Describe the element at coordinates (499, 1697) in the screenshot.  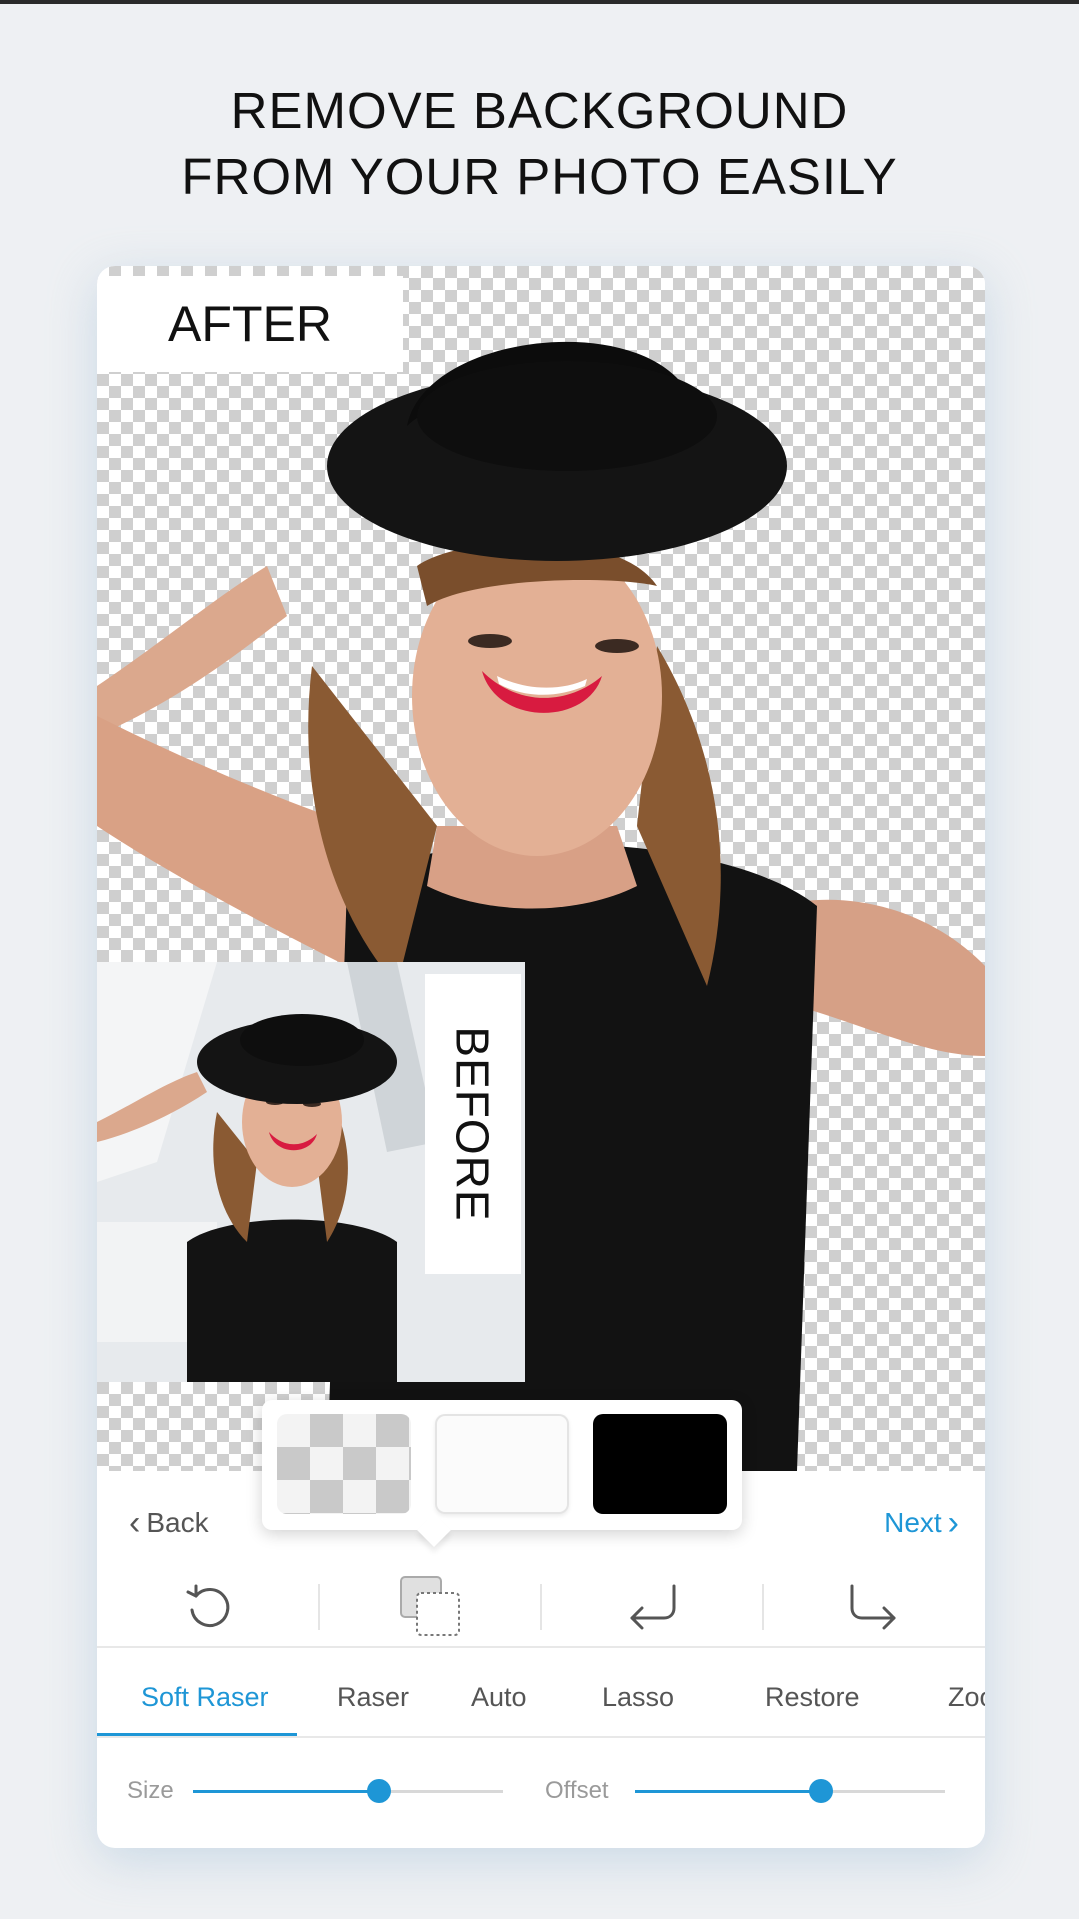
I see `tab-auto: Auto` at that location.